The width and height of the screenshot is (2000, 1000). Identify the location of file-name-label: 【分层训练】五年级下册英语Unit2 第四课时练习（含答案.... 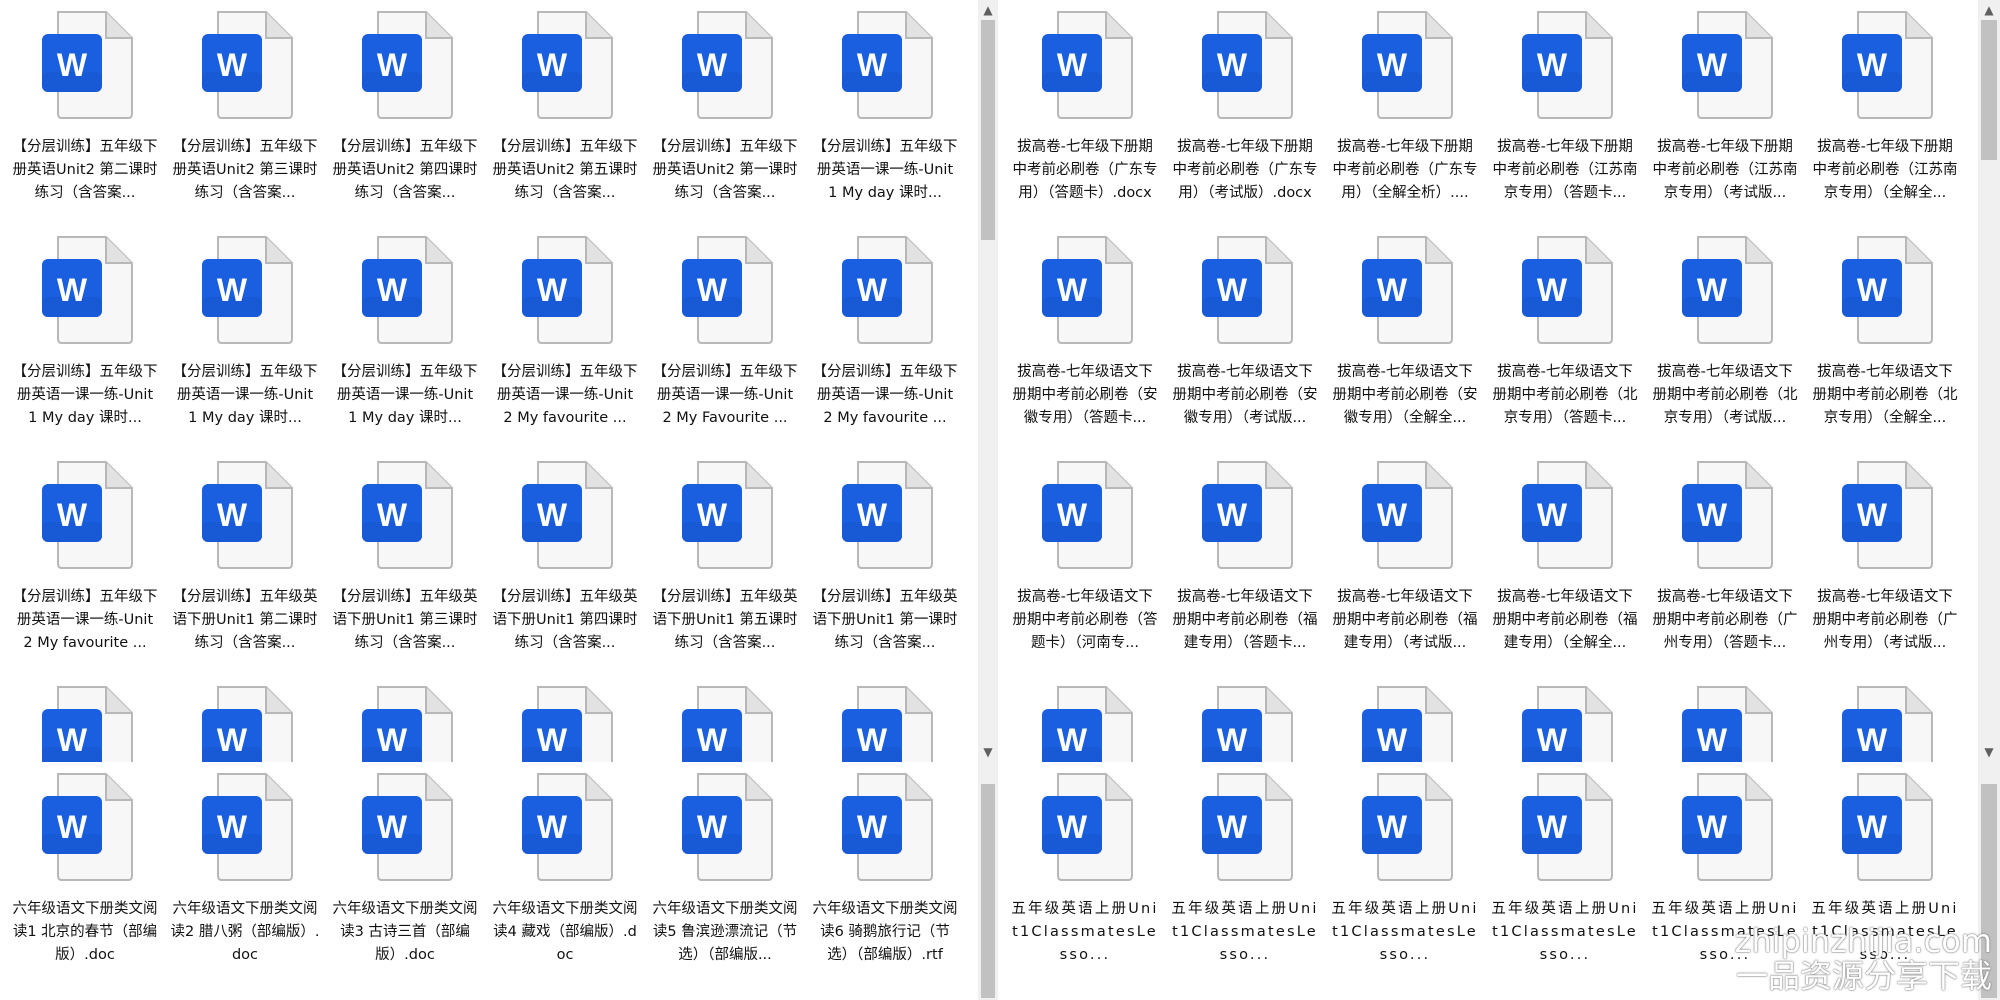
(405, 170).